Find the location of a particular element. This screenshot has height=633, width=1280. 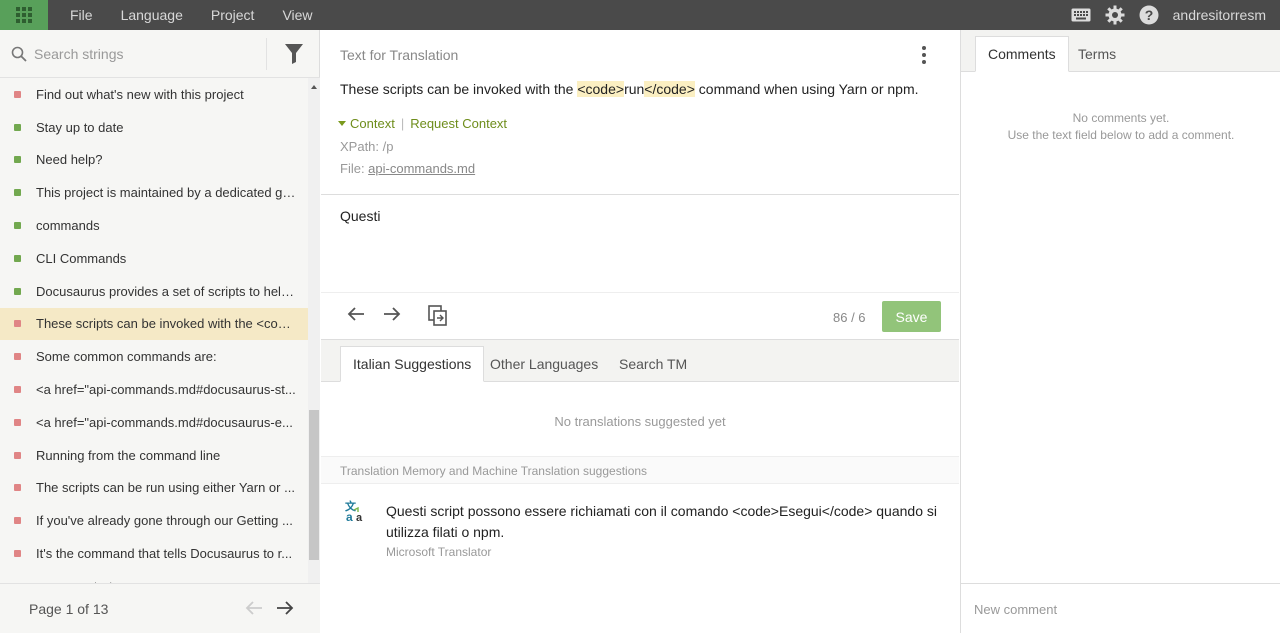

translator-icon: 文aa is located at coordinates (356, 511).